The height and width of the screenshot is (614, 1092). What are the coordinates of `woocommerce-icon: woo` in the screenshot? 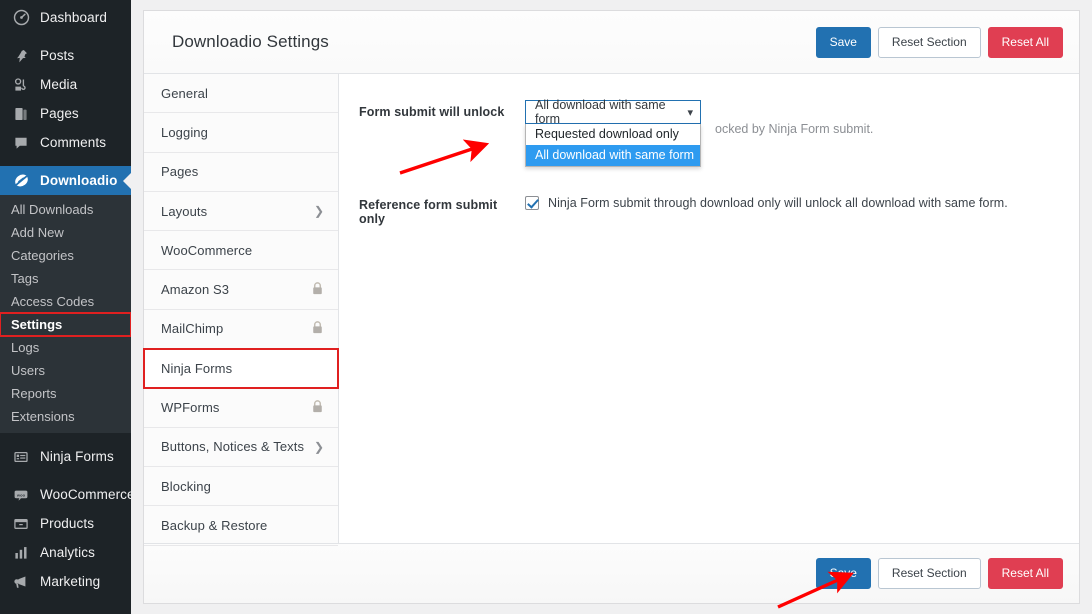 It's located at (21, 495).